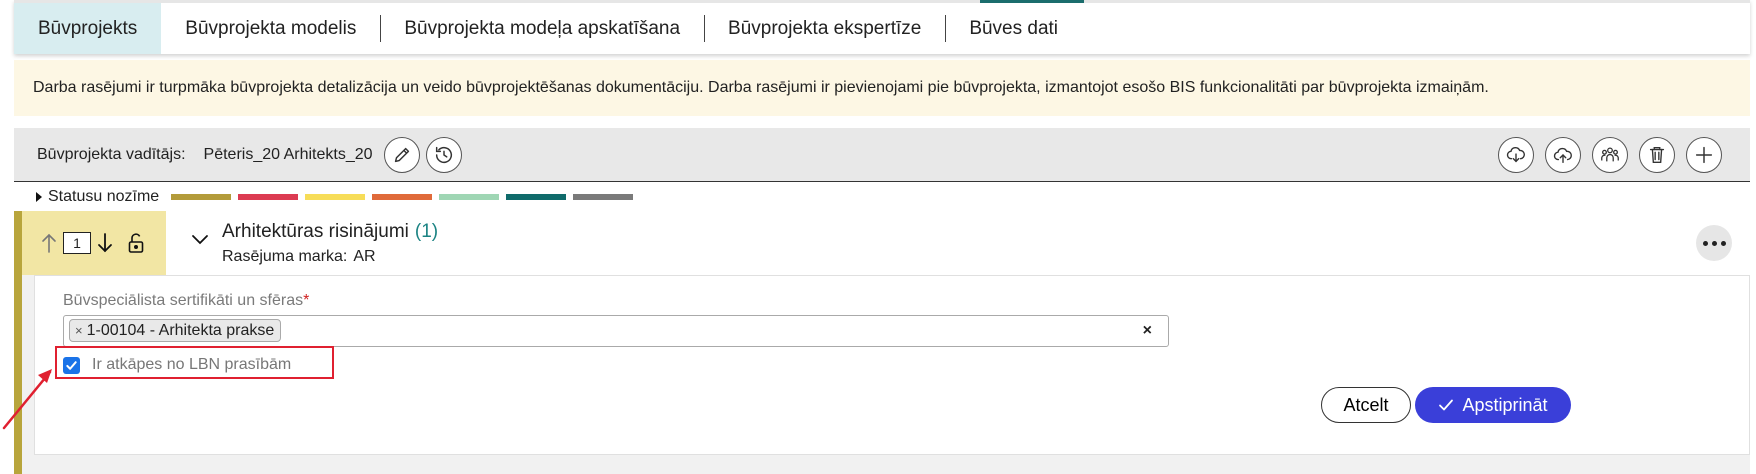  What do you see at coordinates (270, 28) in the screenshot?
I see `tab-buvprojekta-modelis: Būvprojekta modelis` at bounding box center [270, 28].